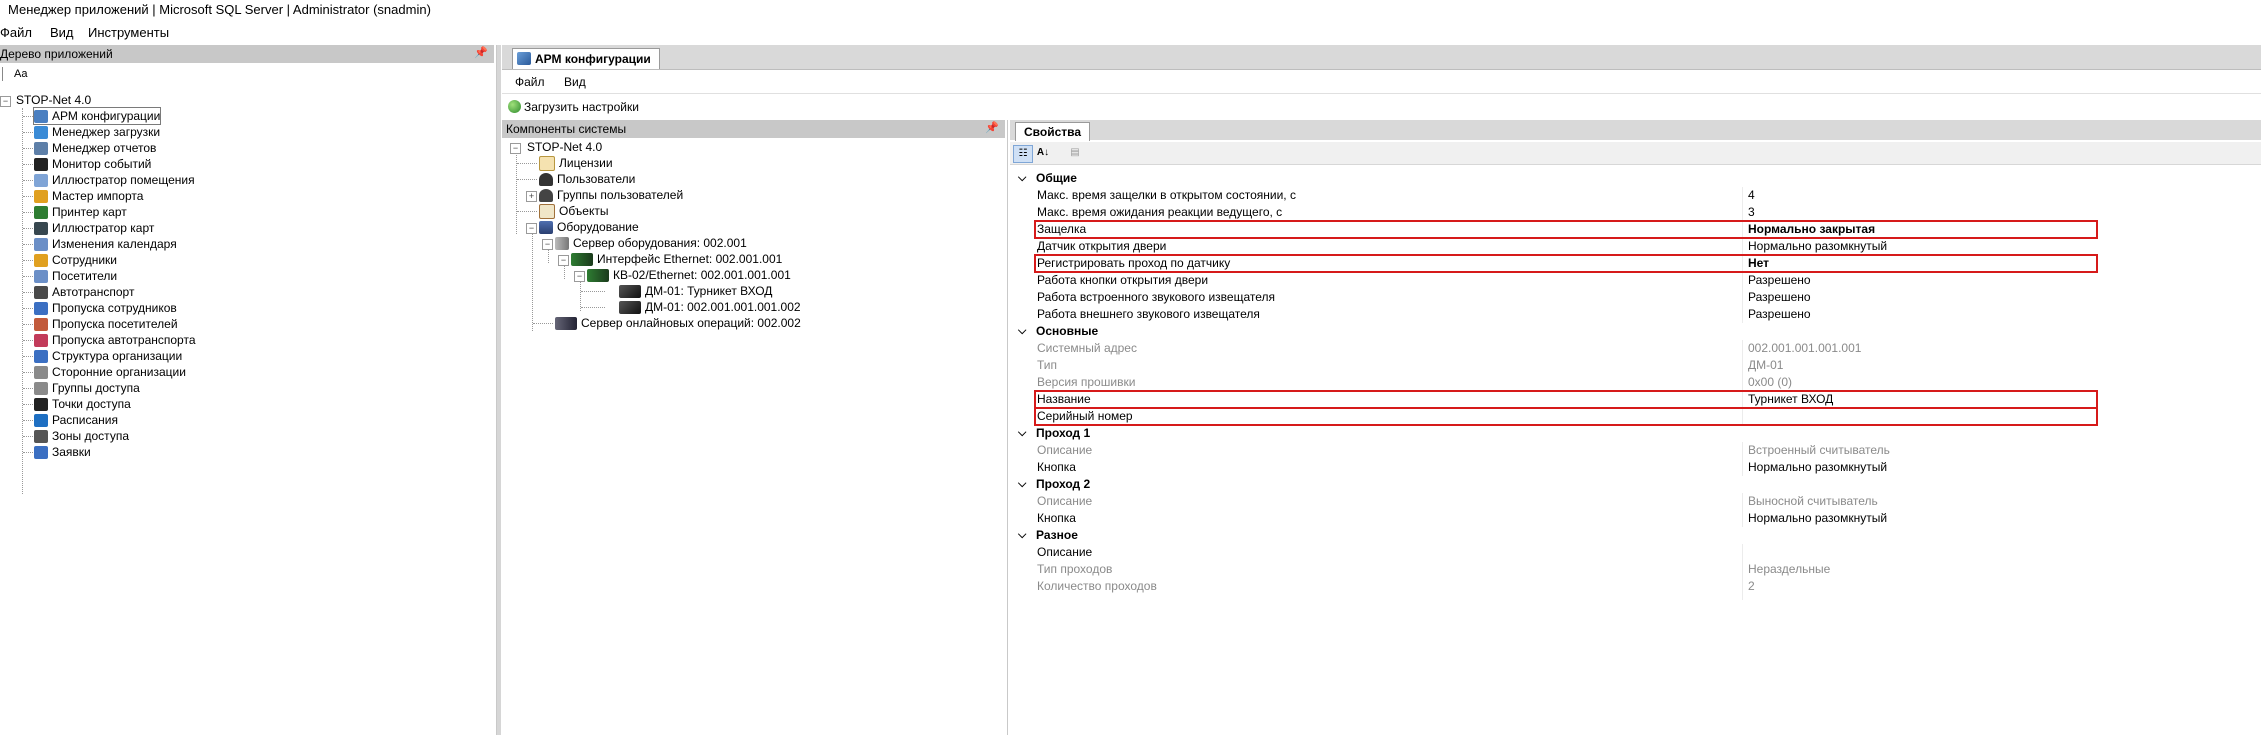  I want to click on property-row: Описание Встроенный считыватель, so click(1635, 450).